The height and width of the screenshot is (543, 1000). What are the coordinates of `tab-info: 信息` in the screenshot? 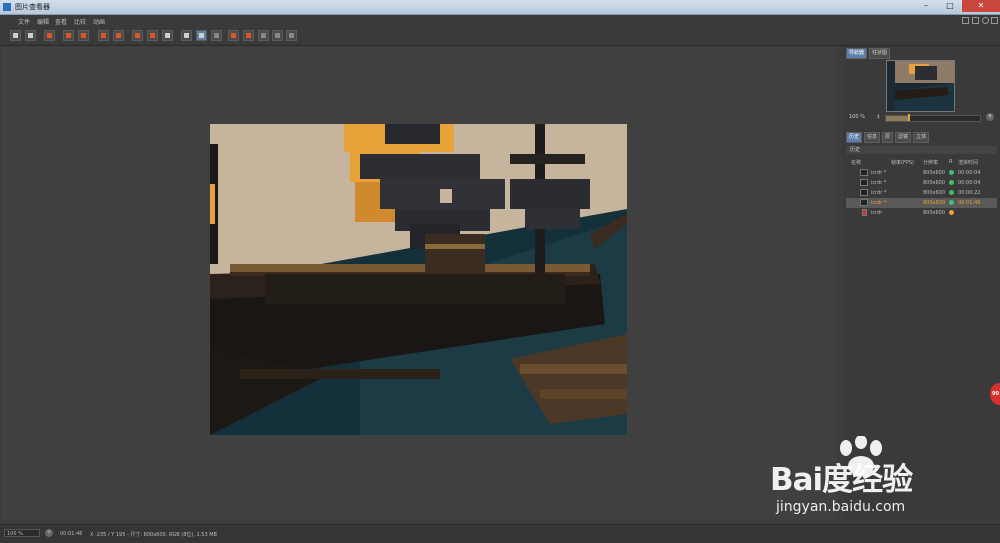 It's located at (872, 137).